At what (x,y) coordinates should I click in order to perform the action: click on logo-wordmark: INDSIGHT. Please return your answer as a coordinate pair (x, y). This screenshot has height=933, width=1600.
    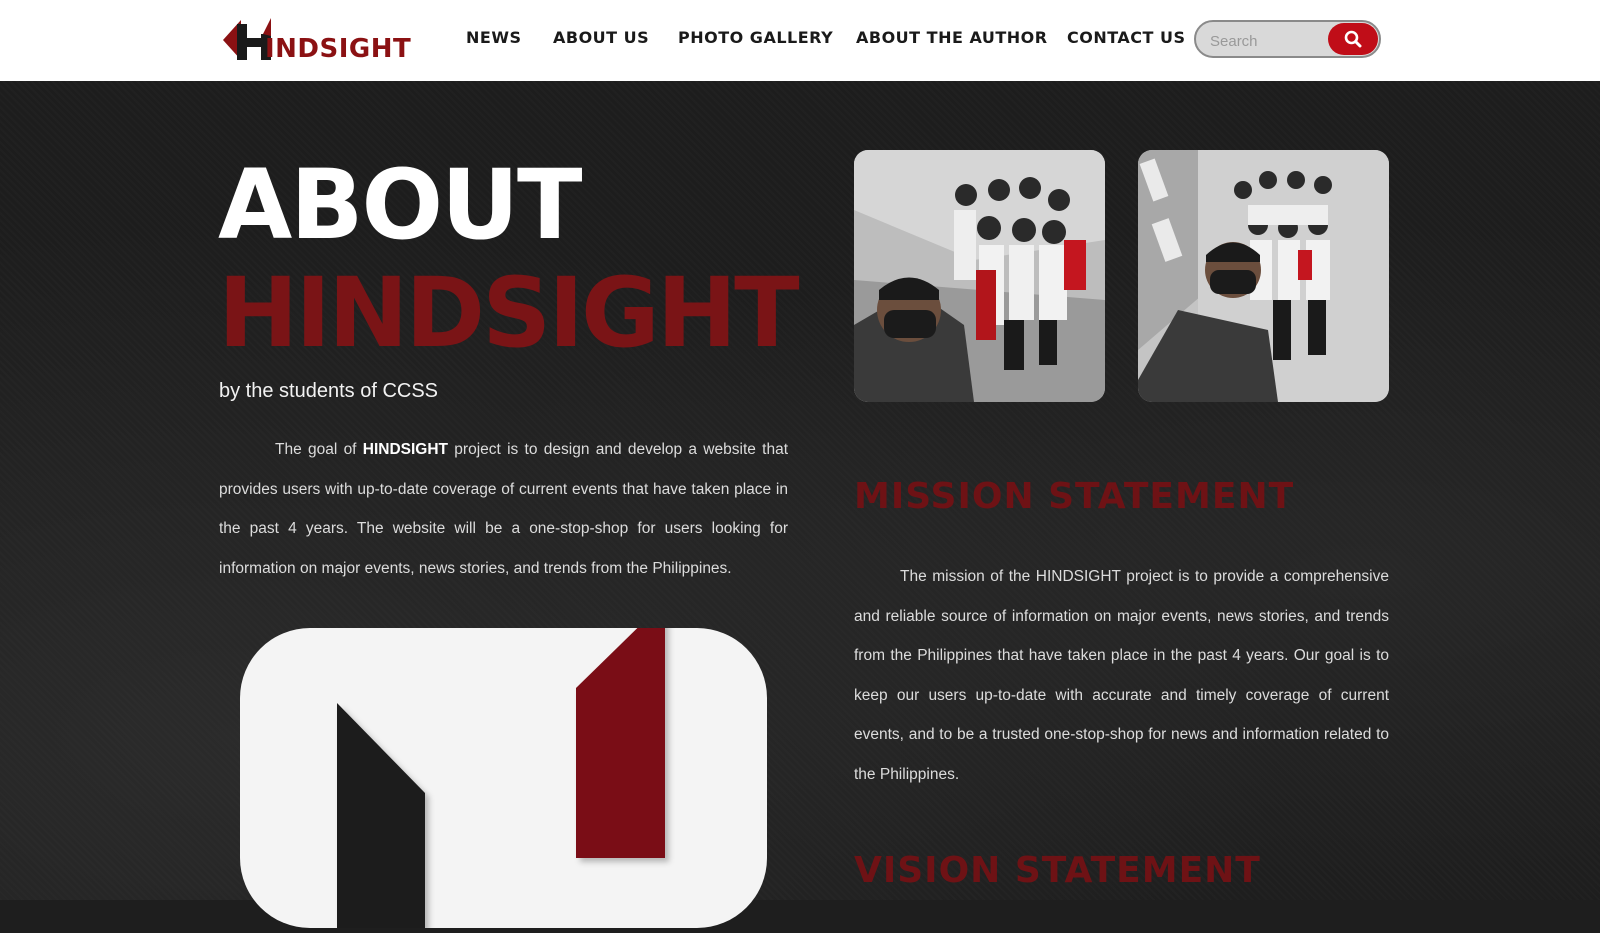
    Looking at the image, I should click on (338, 49).